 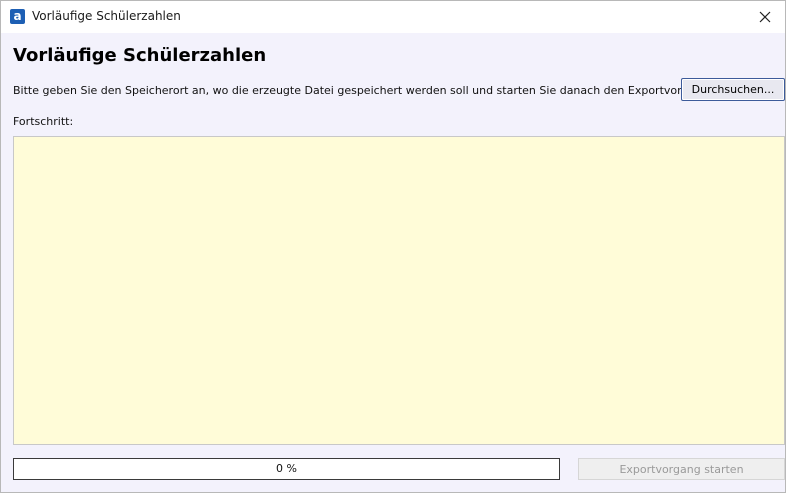 I want to click on close-icon, so click(x=765, y=17).